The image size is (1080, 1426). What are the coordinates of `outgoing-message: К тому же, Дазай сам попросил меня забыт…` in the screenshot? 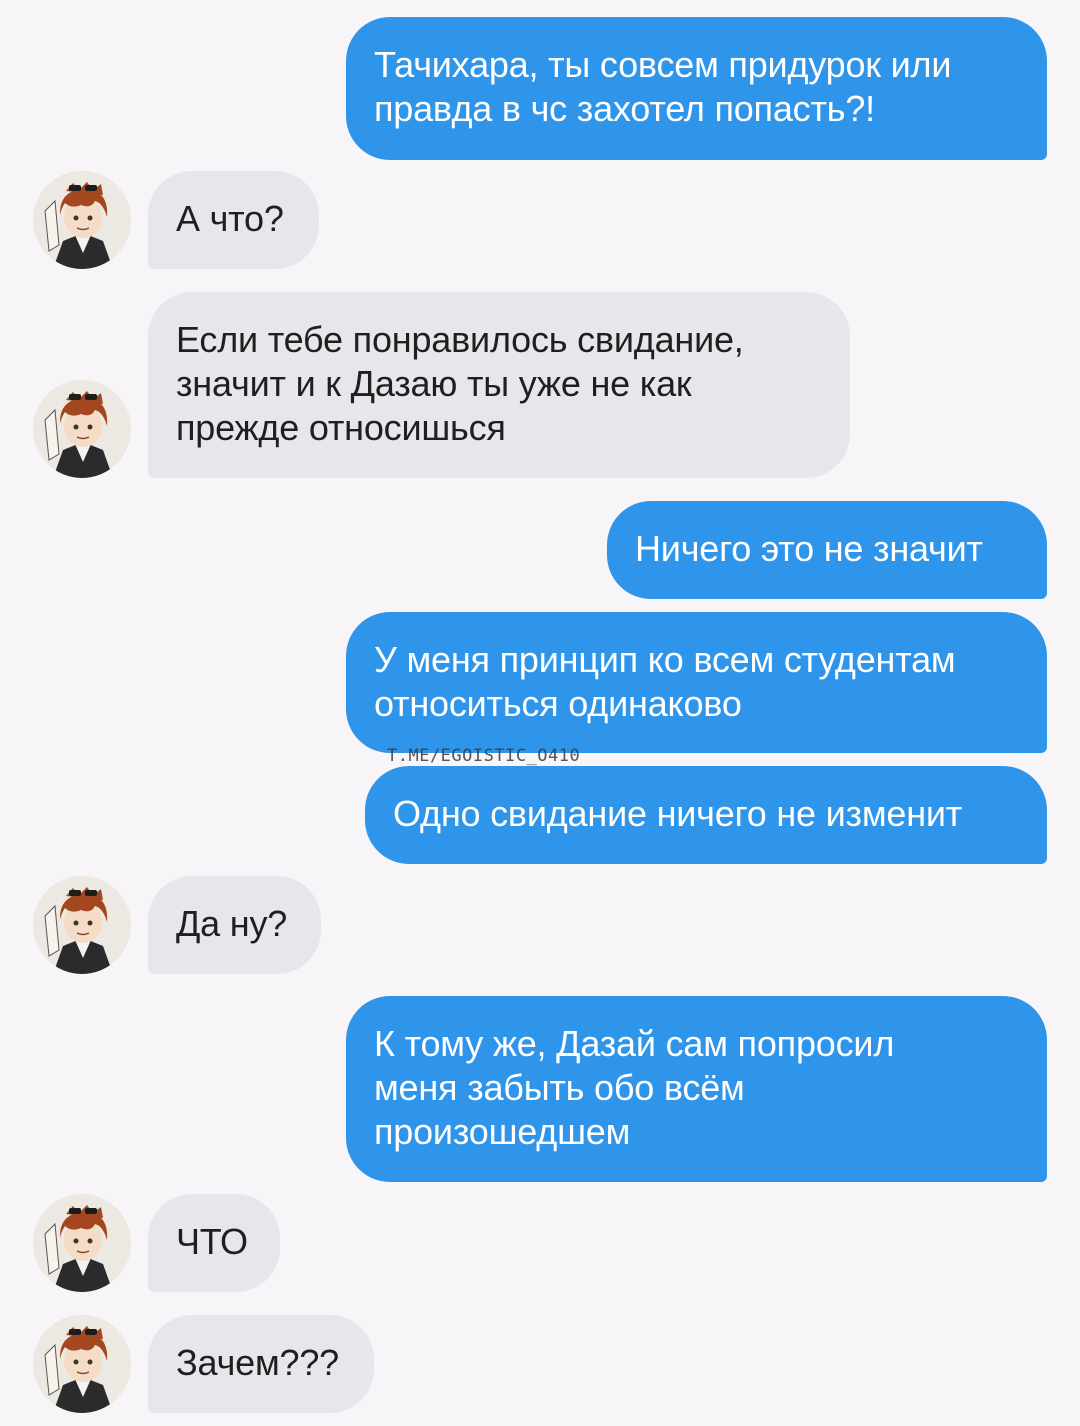 It's located at (696, 1089).